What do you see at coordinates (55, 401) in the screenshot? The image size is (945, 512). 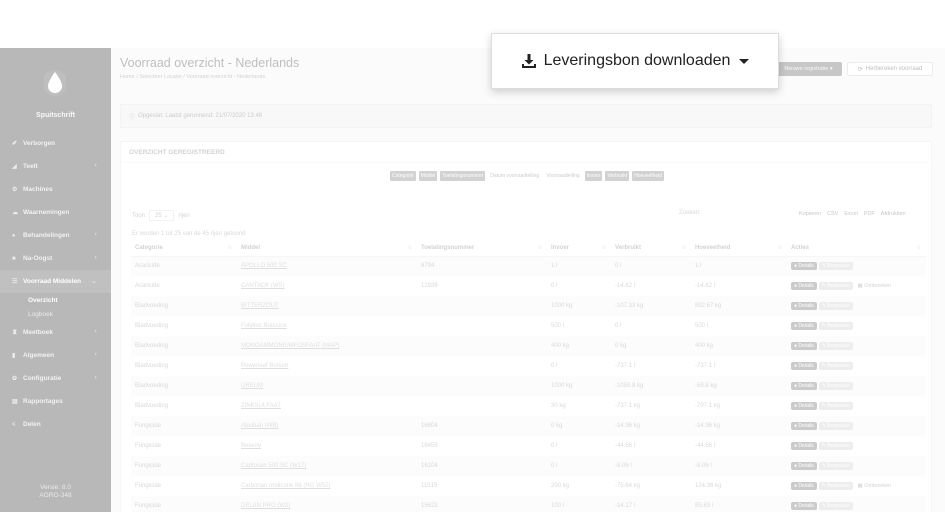 I see `sidebar-item-rapportages: ▤ Rapportages` at bounding box center [55, 401].